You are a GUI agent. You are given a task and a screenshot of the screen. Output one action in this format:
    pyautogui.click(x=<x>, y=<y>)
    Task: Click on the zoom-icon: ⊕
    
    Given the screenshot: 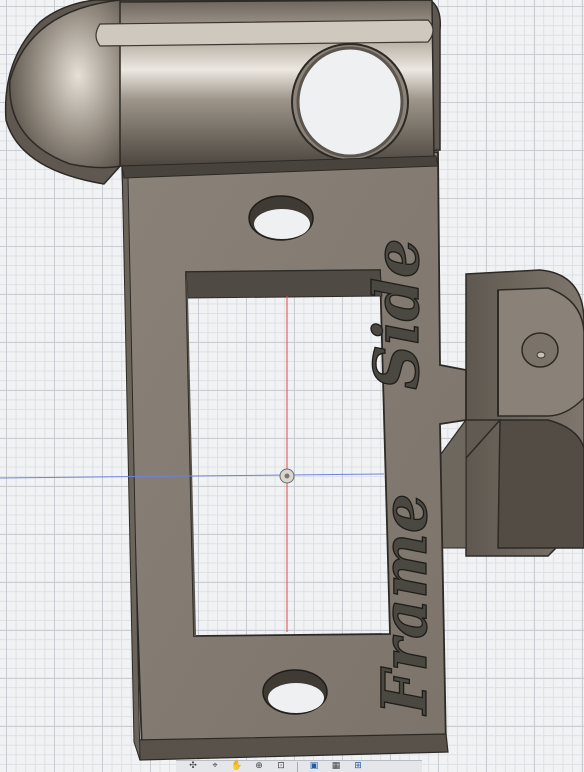 What is the action you would take?
    pyautogui.click(x=259, y=766)
    